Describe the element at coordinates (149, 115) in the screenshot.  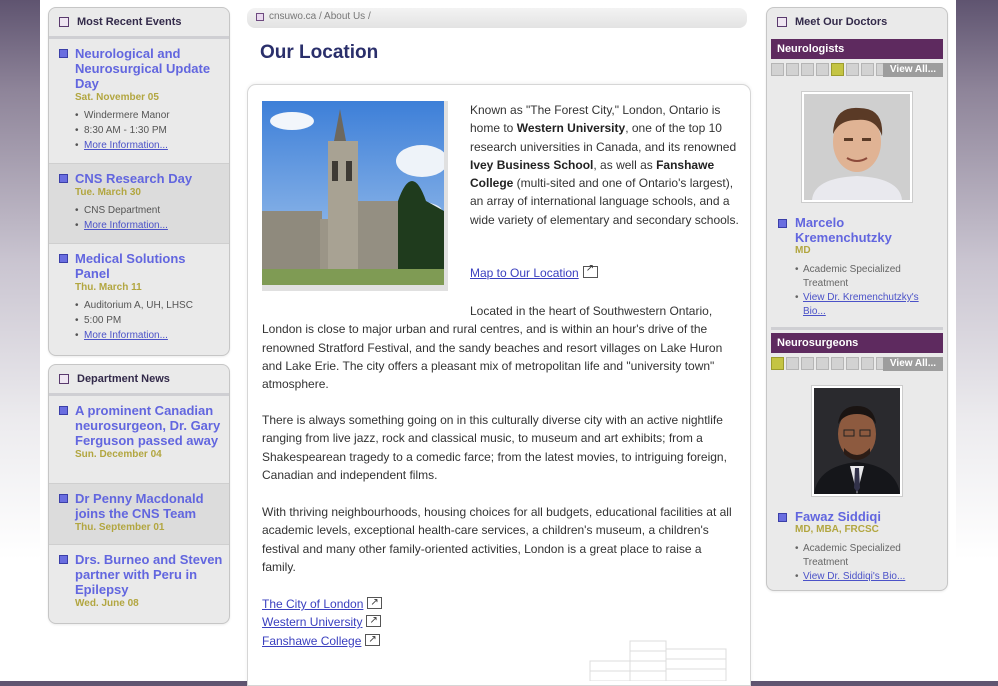
I see `event-detail: Windermere Manor` at that location.